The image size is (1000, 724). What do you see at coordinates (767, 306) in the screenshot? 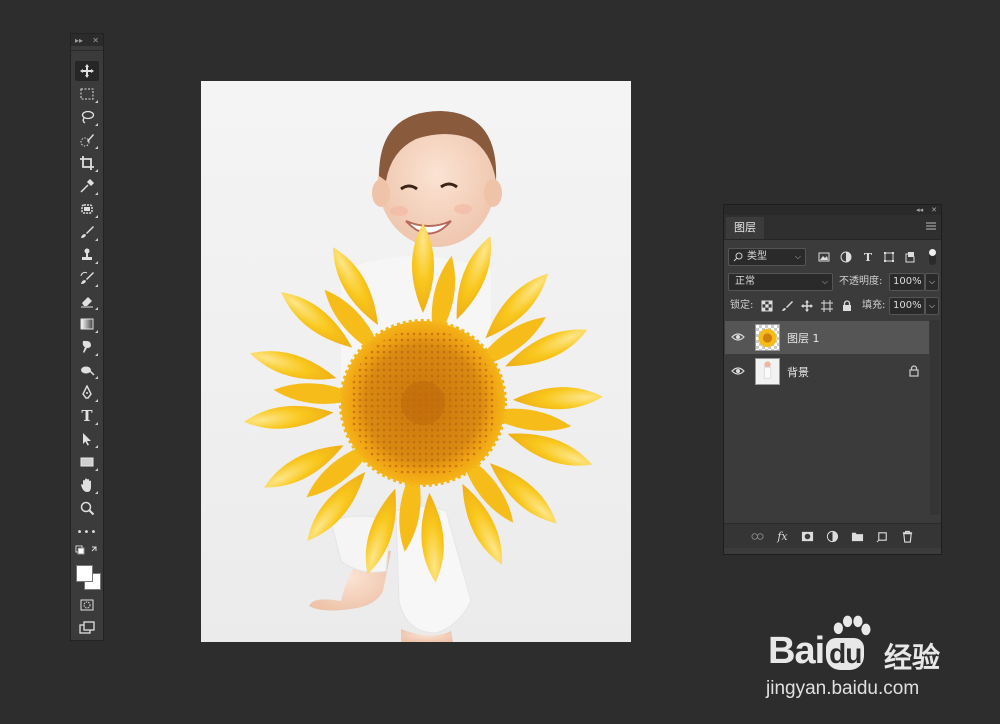
I see `lock-transparent-pixels` at bounding box center [767, 306].